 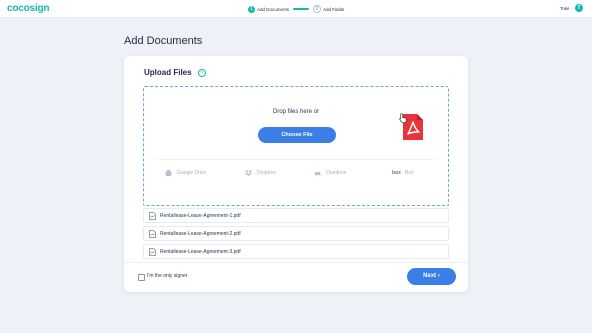 What do you see at coordinates (248, 173) in the screenshot?
I see `dropbox-icon` at bounding box center [248, 173].